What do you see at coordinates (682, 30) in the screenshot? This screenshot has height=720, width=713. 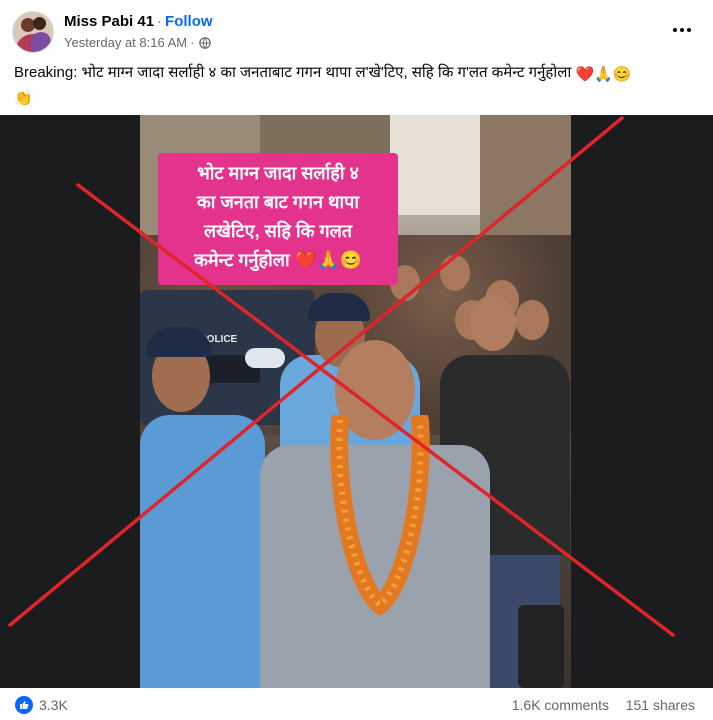 I see `more-horizontal-icon` at bounding box center [682, 30].